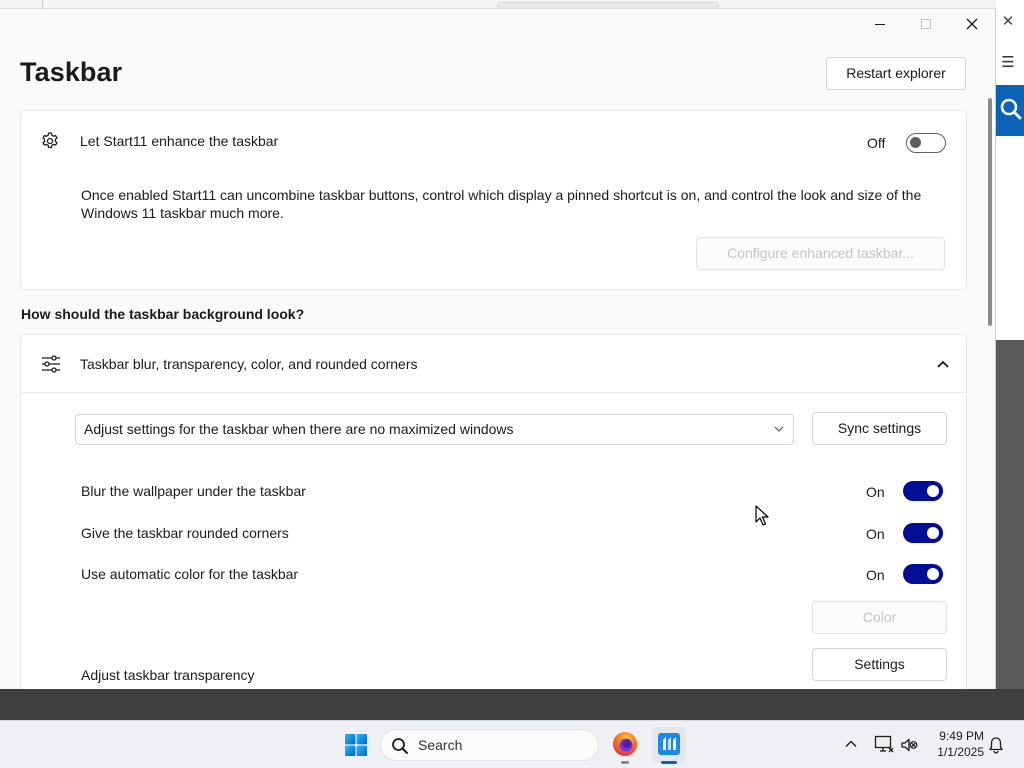  I want to click on rounded-corners-toggle, so click(923, 533).